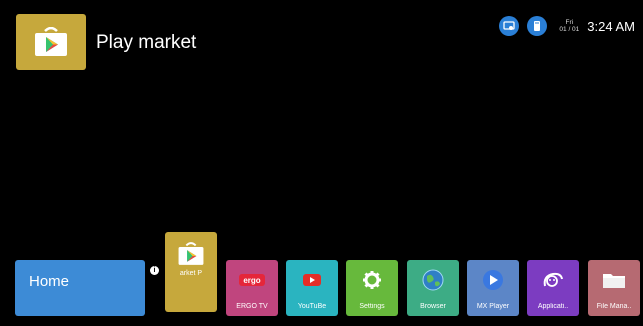 This screenshot has width=643, height=326. What do you see at coordinates (611, 26) in the screenshot?
I see `clock: 3:24 AM` at bounding box center [611, 26].